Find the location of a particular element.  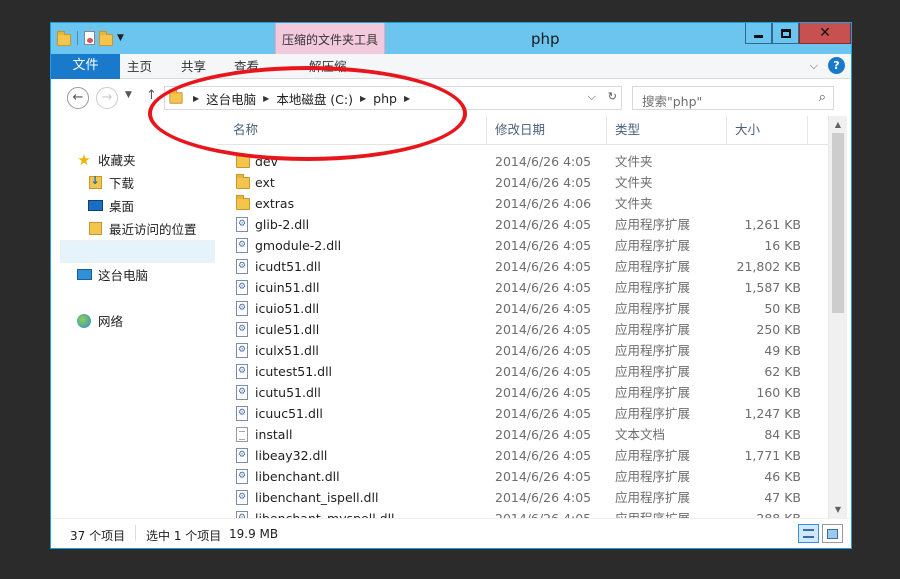

address-history-dropdown-icon: ⌵ is located at coordinates (591, 97).